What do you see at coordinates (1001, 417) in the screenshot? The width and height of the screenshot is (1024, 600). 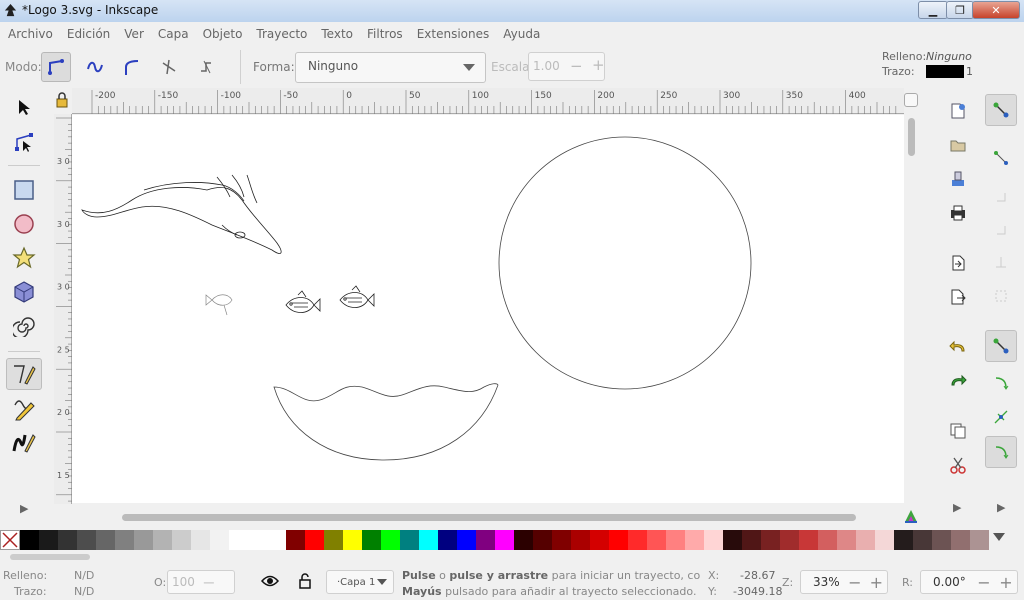 I see `snap-intersection-button` at bounding box center [1001, 417].